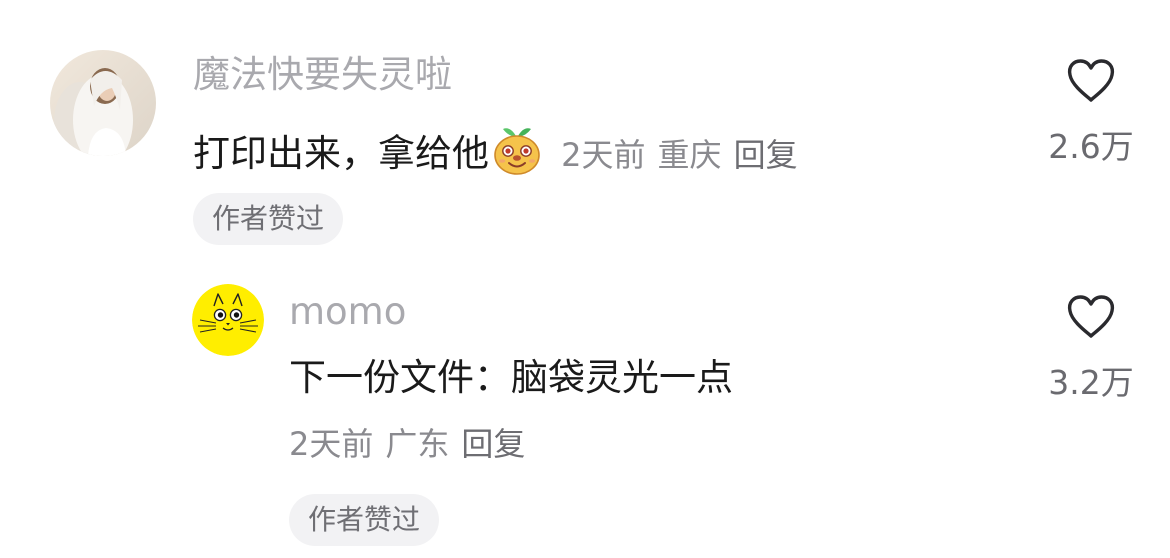 The height and width of the screenshot is (558, 1170). Describe the element at coordinates (1091, 346) in the screenshot. I see `like-button: 3.2万` at that location.